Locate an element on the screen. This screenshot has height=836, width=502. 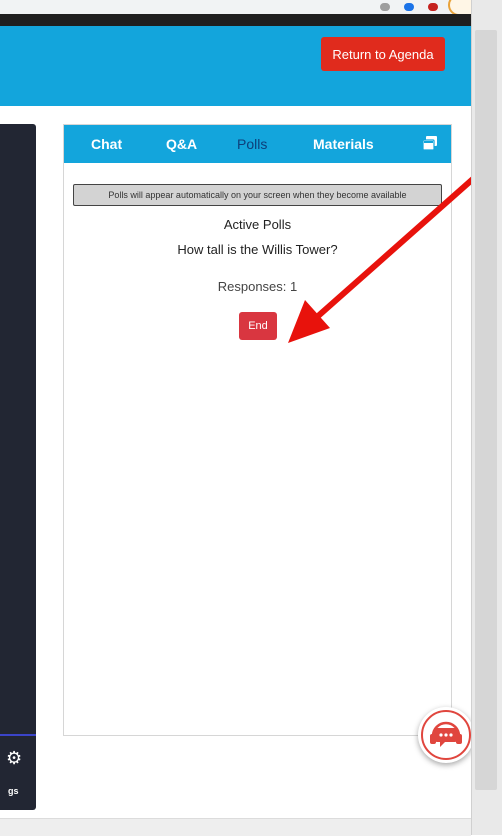
scrollbar-thumb is located at coordinates (486, 410).